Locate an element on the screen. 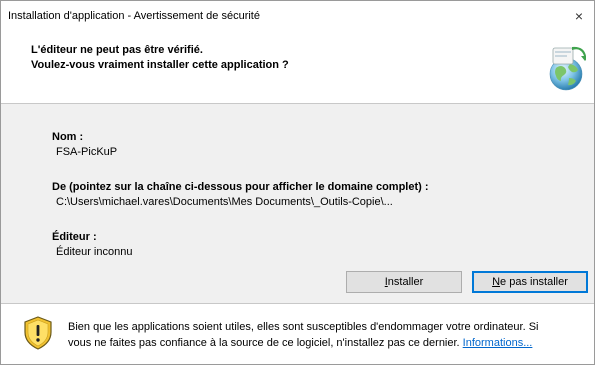 The height and width of the screenshot is (365, 595). header-warning-line: L'éditeur ne peut pas être vérifié. is located at coordinates (117, 50).